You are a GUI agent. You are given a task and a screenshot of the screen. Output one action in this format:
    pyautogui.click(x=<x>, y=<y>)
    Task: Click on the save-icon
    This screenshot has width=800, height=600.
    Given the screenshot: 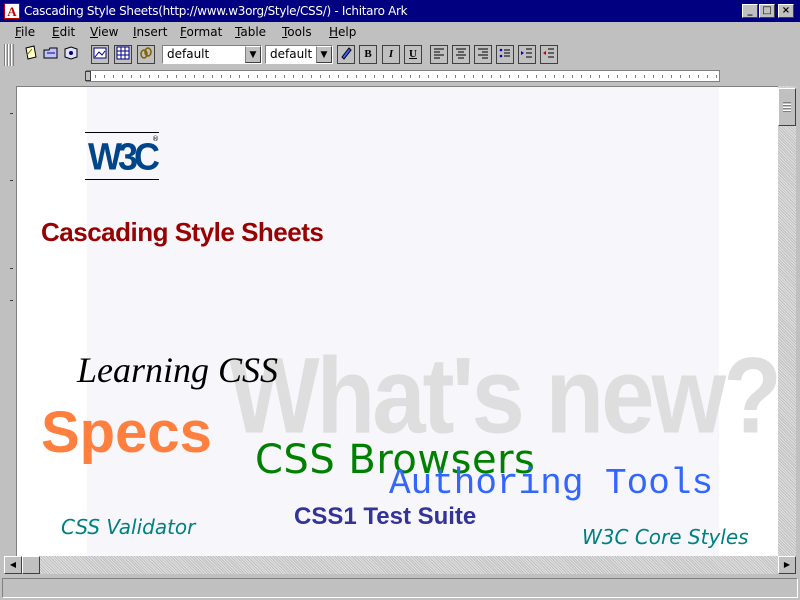 What is the action you would take?
    pyautogui.click(x=71, y=54)
    